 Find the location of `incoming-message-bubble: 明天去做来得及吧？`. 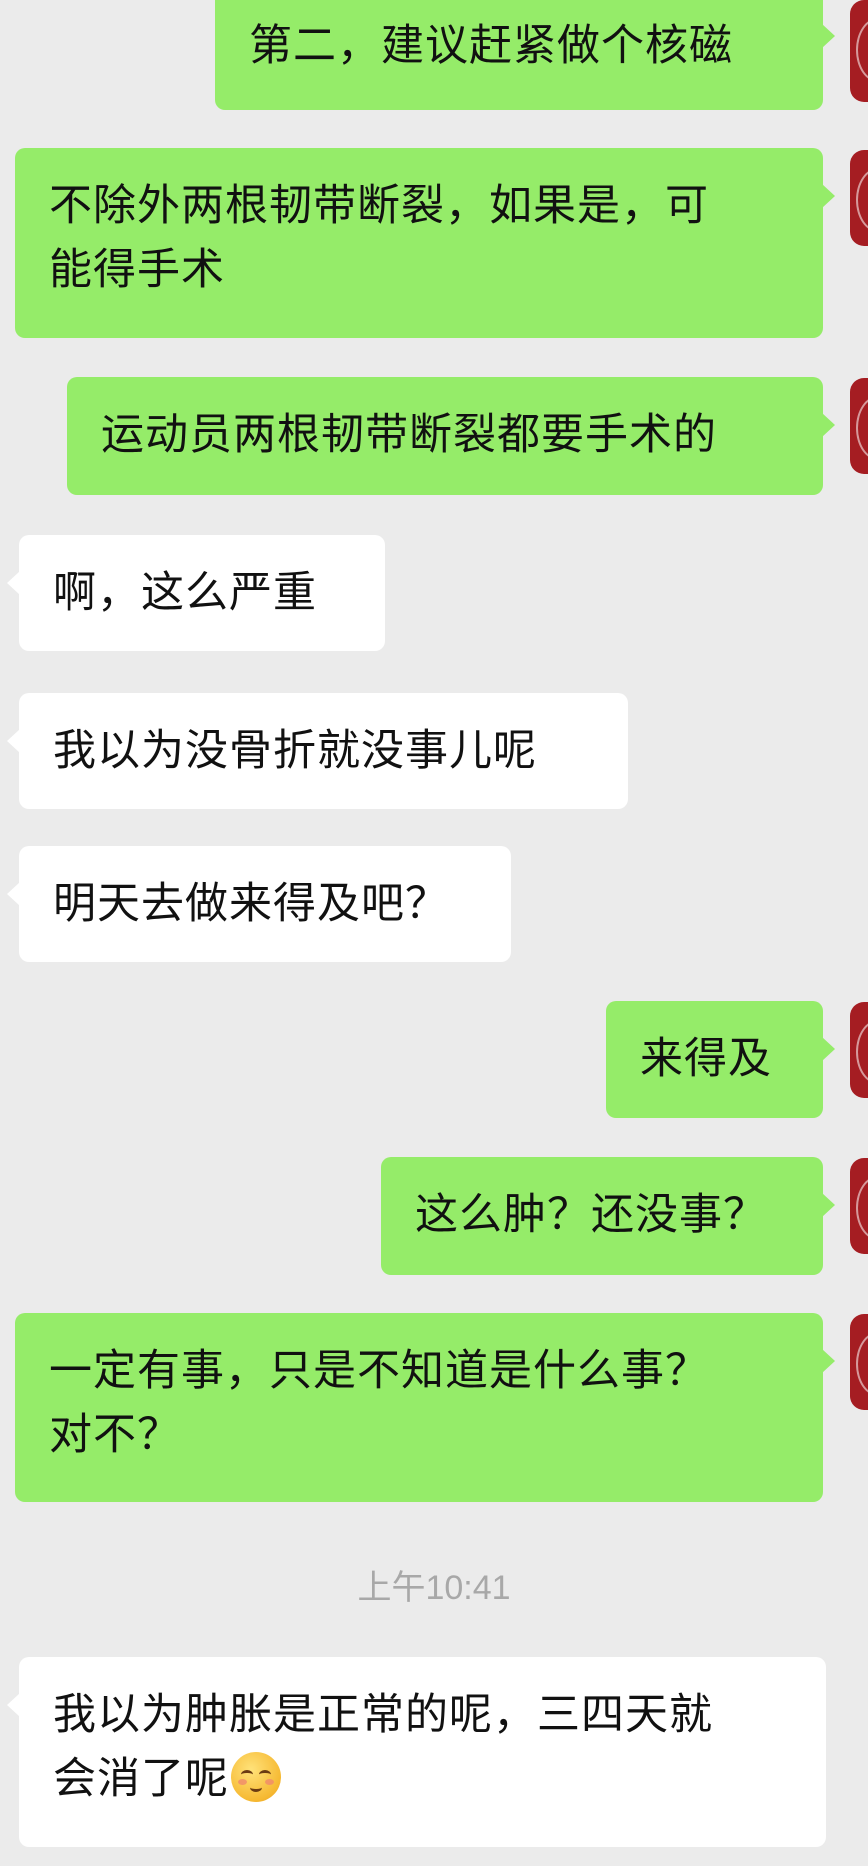

incoming-message-bubble: 明天去做来得及吧？ is located at coordinates (259, 904).